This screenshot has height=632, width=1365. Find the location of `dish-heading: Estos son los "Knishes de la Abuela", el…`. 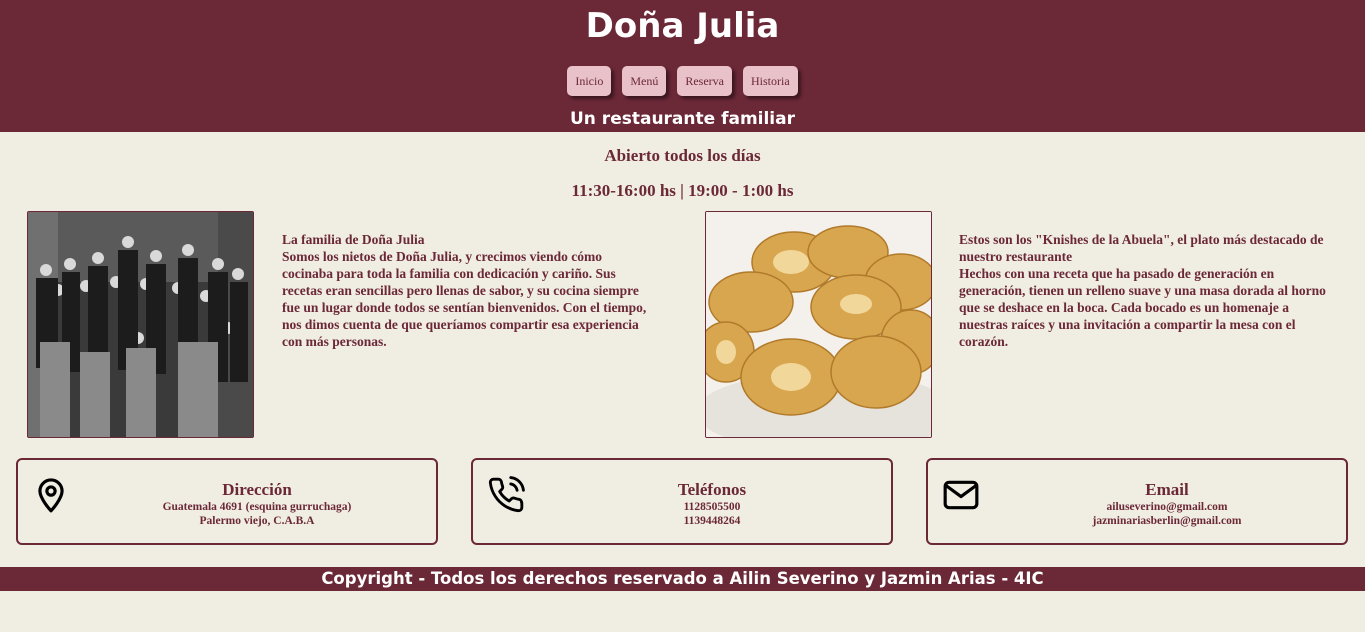

dish-heading: Estos son los "Knishes de la Abuela", el… is located at coordinates (1141, 248).